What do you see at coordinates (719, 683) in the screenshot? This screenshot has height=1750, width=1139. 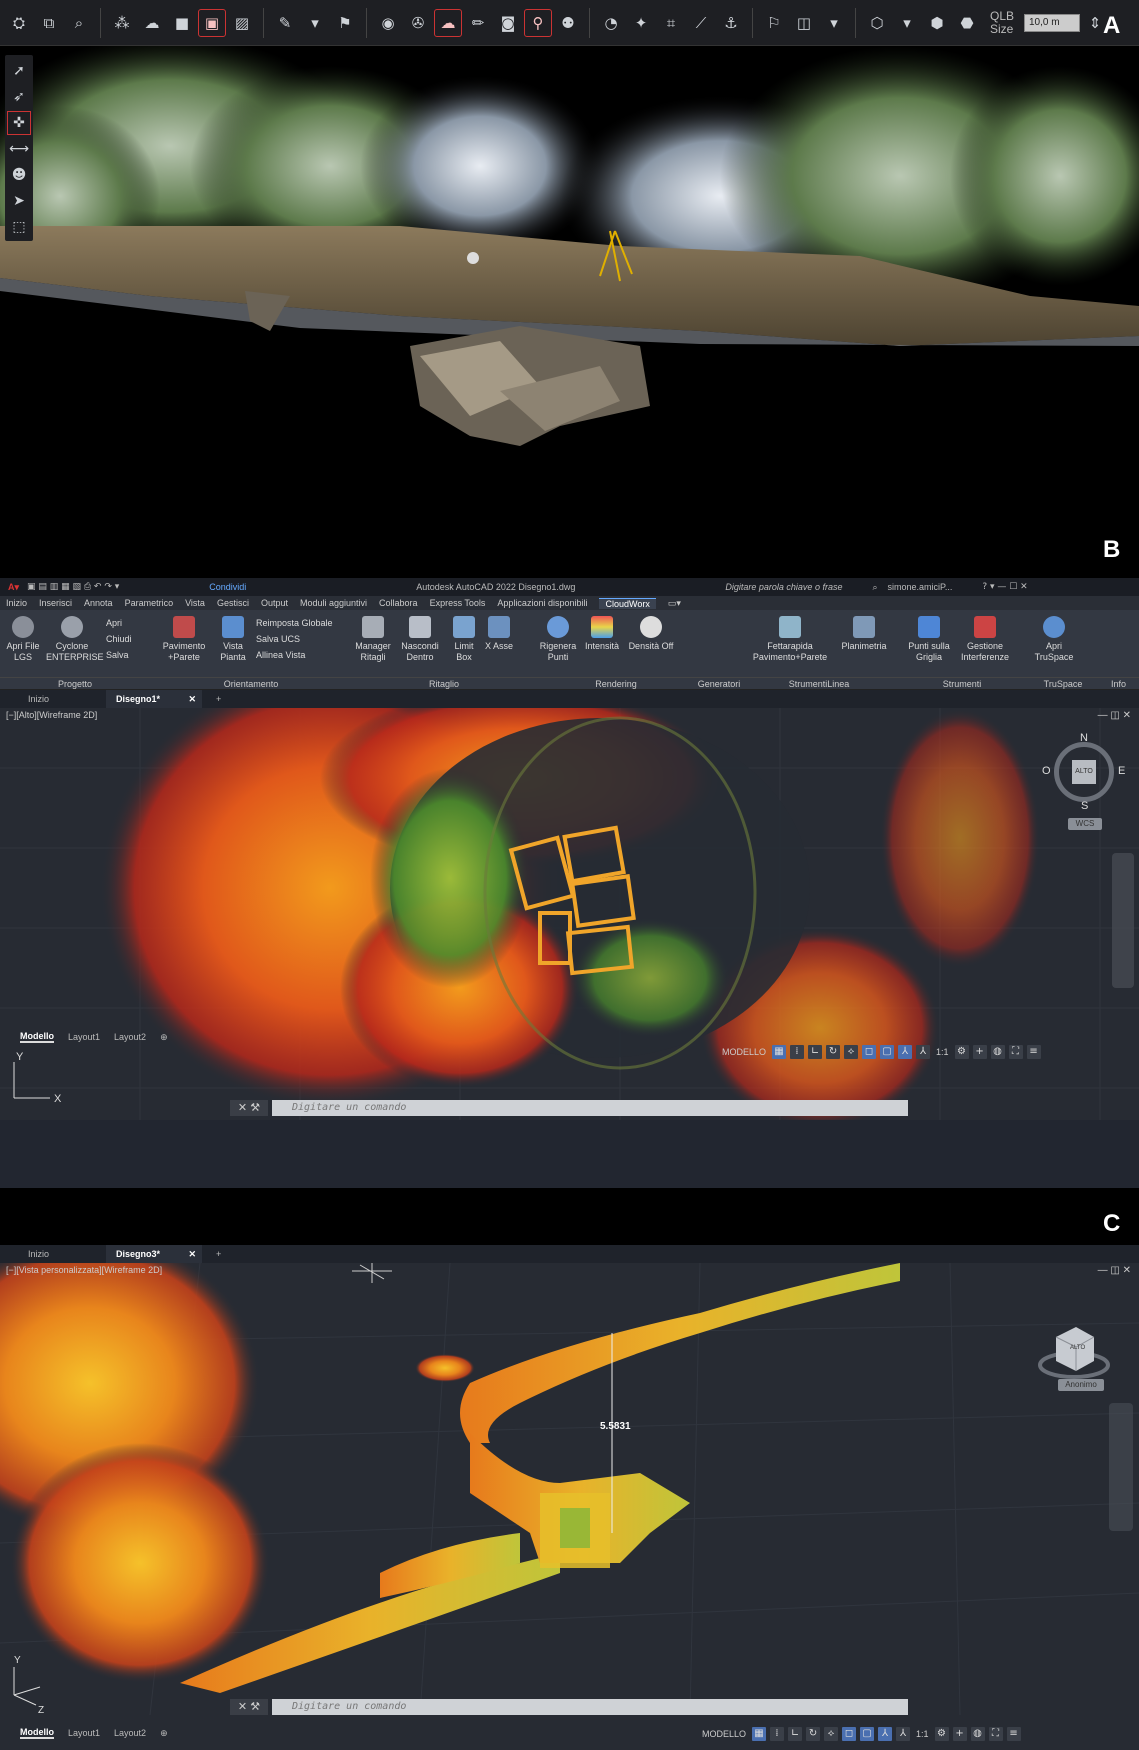 I see `group-generatori: Generatori` at bounding box center [719, 683].